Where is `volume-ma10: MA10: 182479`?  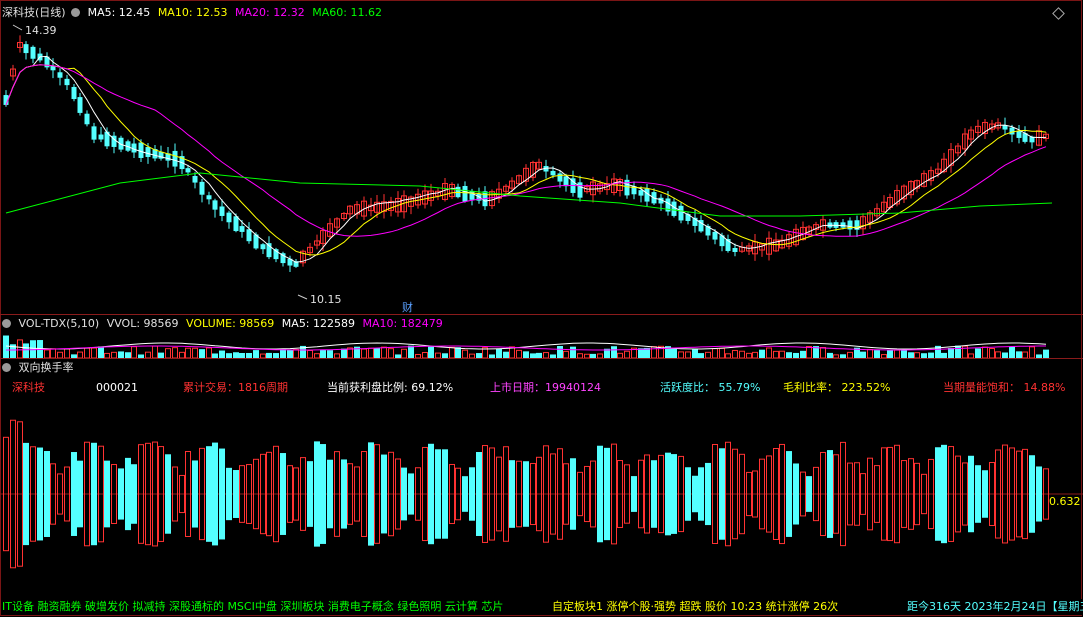
volume-ma10: MA10: 182479 is located at coordinates (402, 323).